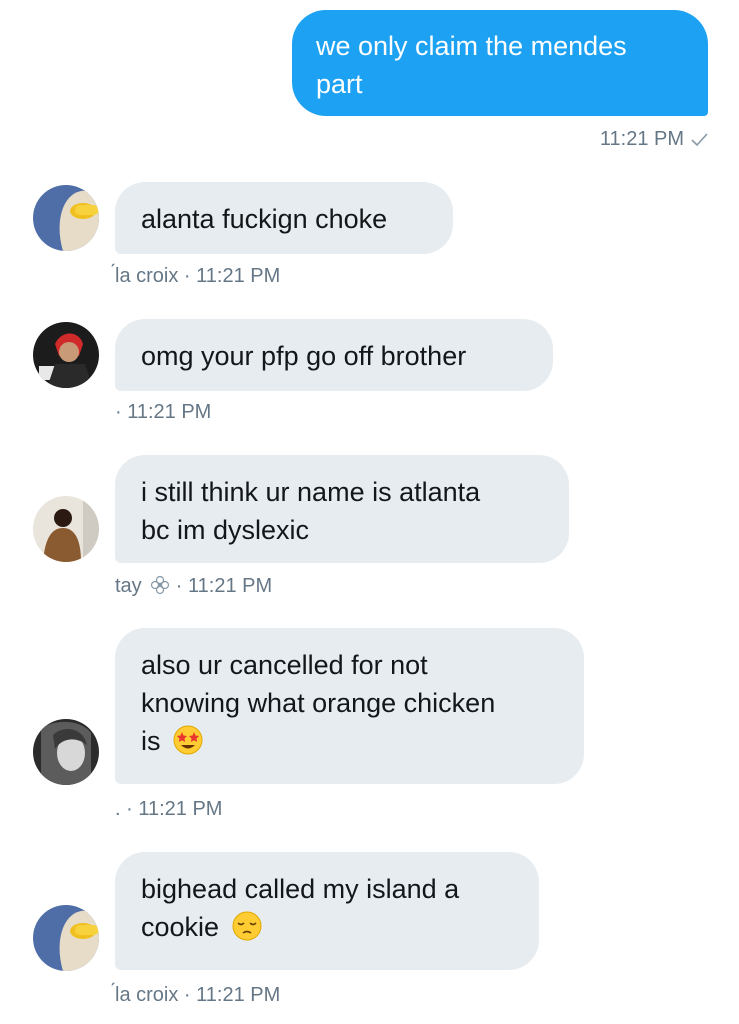 The width and height of the screenshot is (739, 1024). Describe the element at coordinates (311, 492) in the screenshot. I see `message-line-1: i still think ur name is atlanta` at that location.